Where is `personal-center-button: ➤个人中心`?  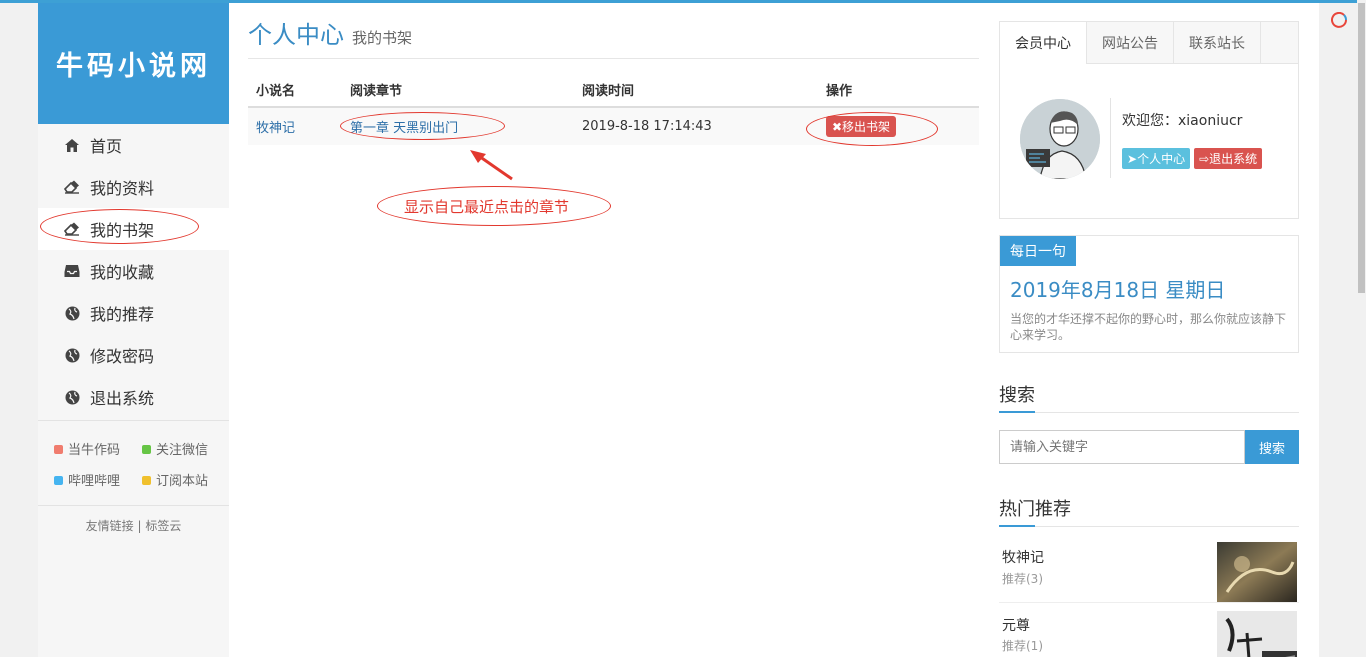 personal-center-button: ➤个人中心 is located at coordinates (1156, 158).